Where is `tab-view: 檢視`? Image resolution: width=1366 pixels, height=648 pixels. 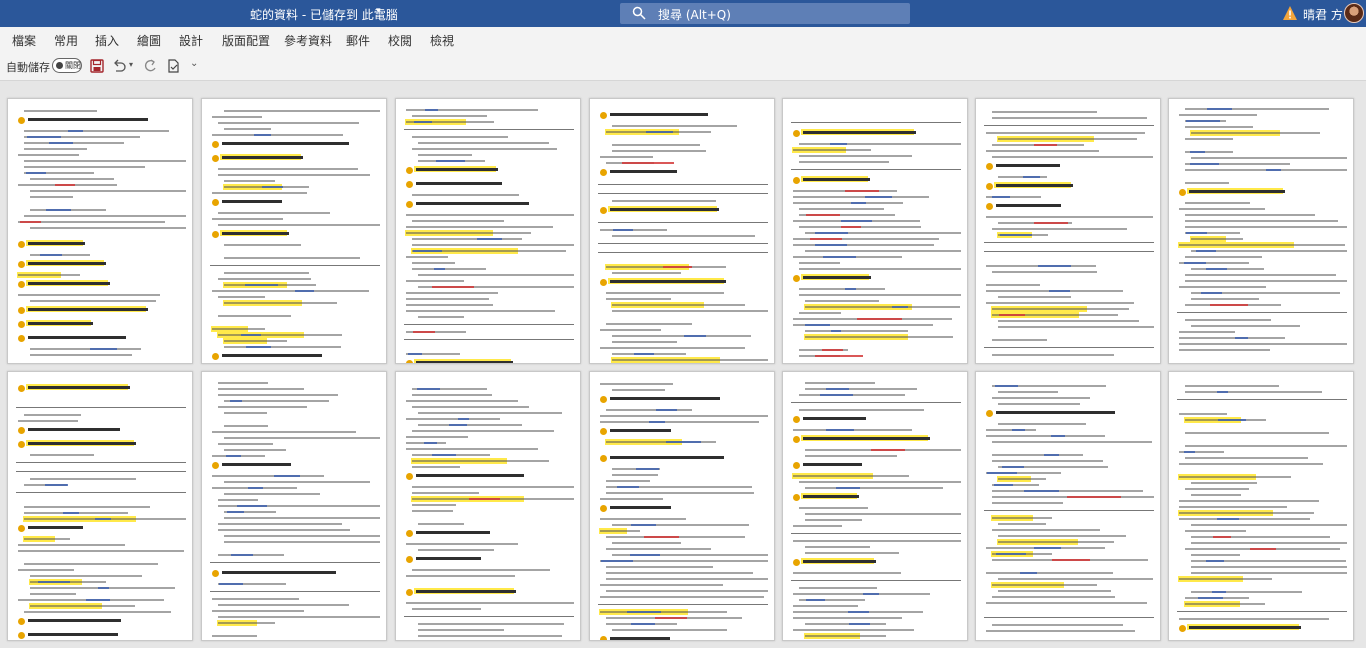
tab-view: 檢視 is located at coordinates (442, 40).